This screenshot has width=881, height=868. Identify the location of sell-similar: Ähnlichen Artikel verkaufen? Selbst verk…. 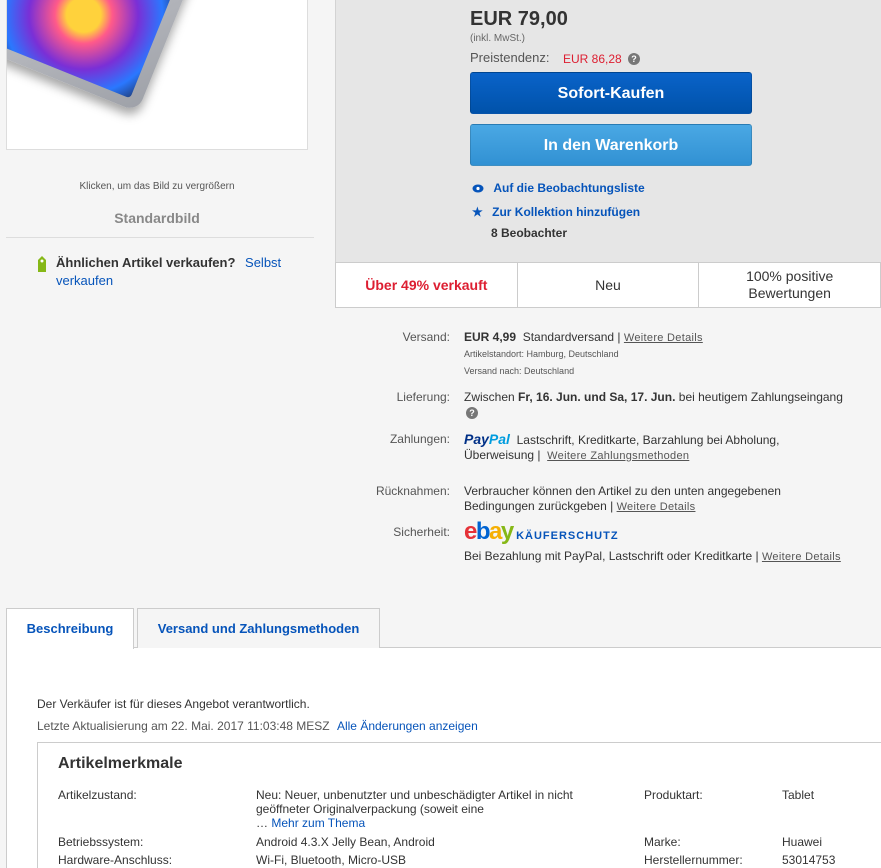
(176, 272).